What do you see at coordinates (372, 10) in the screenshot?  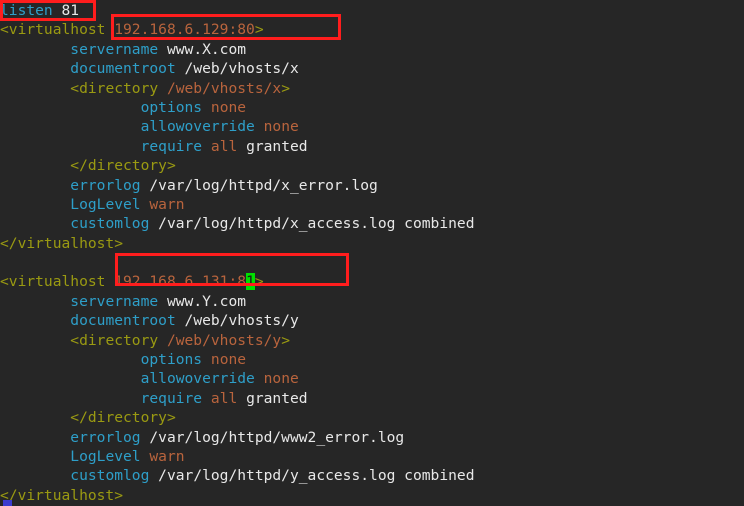 I see `code-line: listen 81` at bounding box center [372, 10].